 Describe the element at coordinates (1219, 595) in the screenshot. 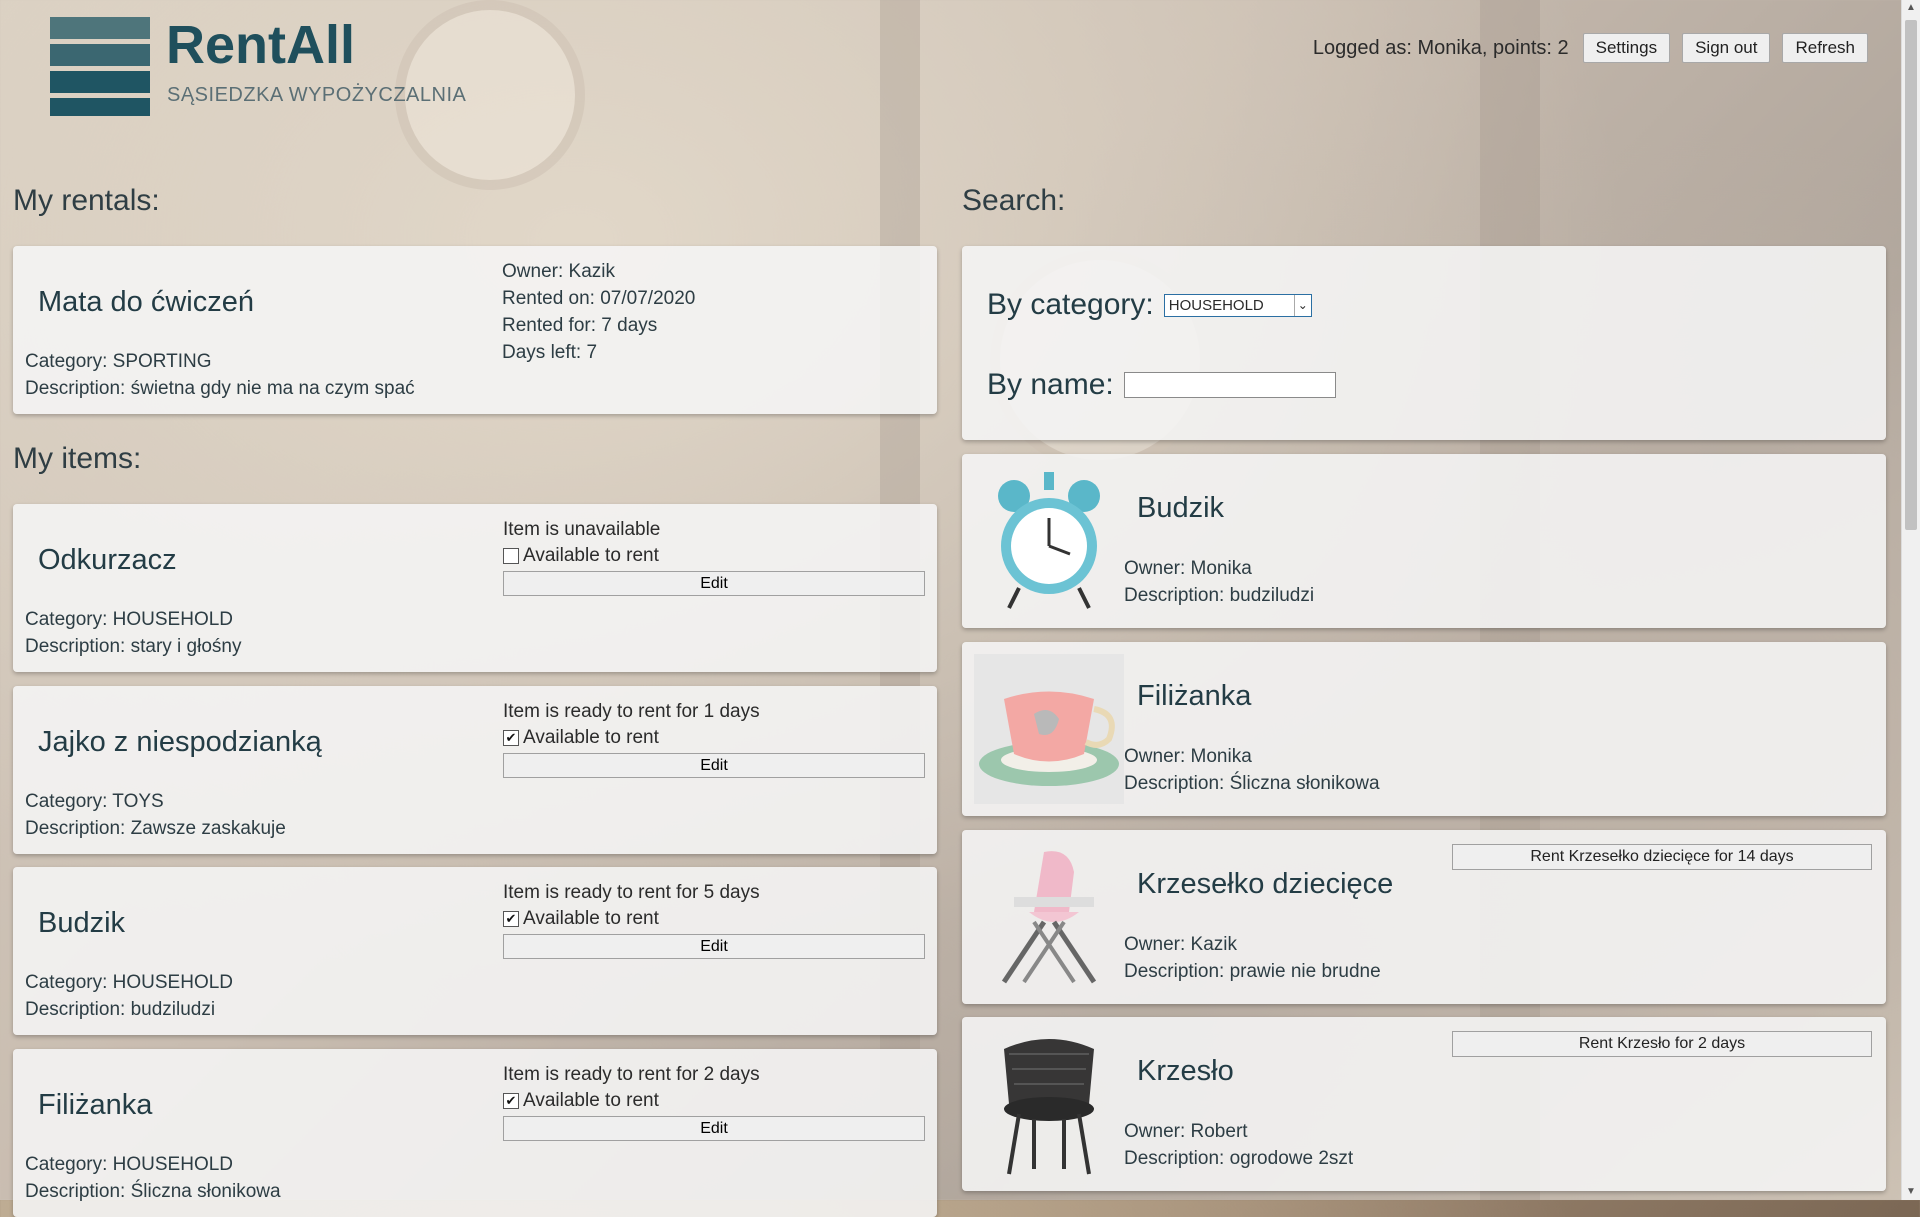

I see `result-description: Description: budziludzi` at that location.